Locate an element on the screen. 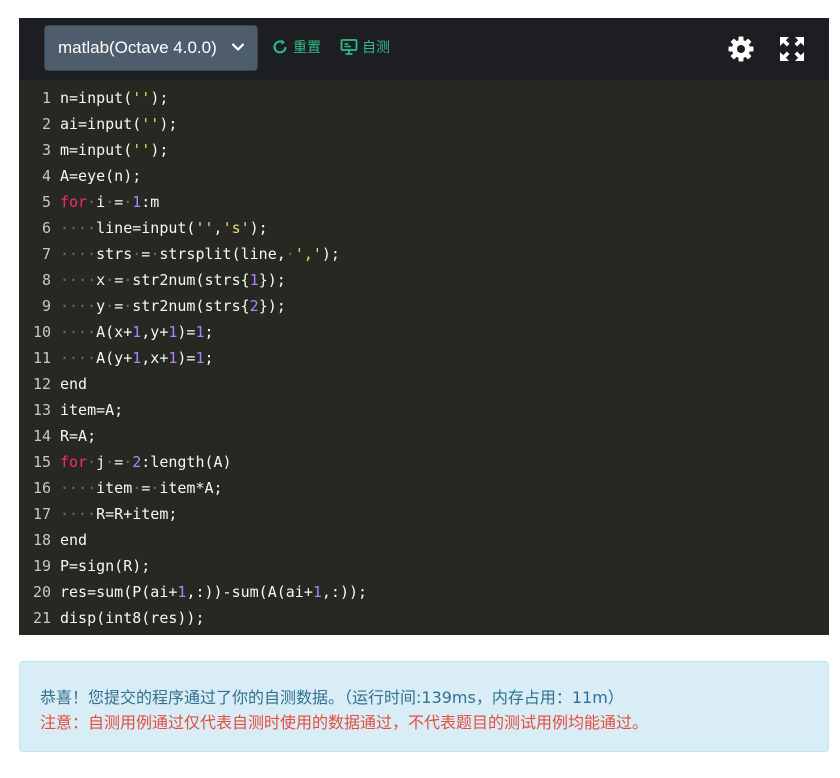  code-line: 7 ····strs·=·strsplit(line,·','); is located at coordinates (424, 254).